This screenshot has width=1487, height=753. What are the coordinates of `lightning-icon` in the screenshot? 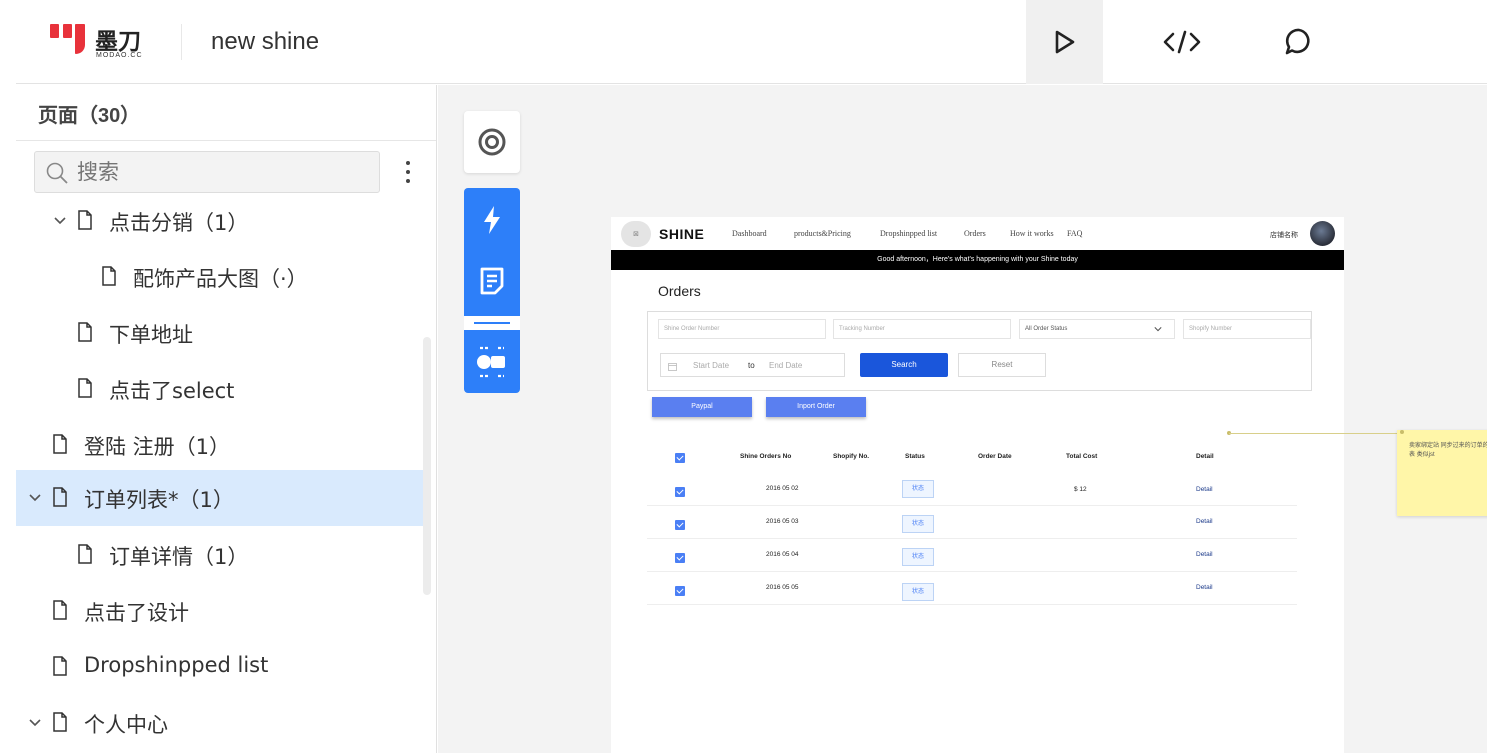 It's located at (492, 220).